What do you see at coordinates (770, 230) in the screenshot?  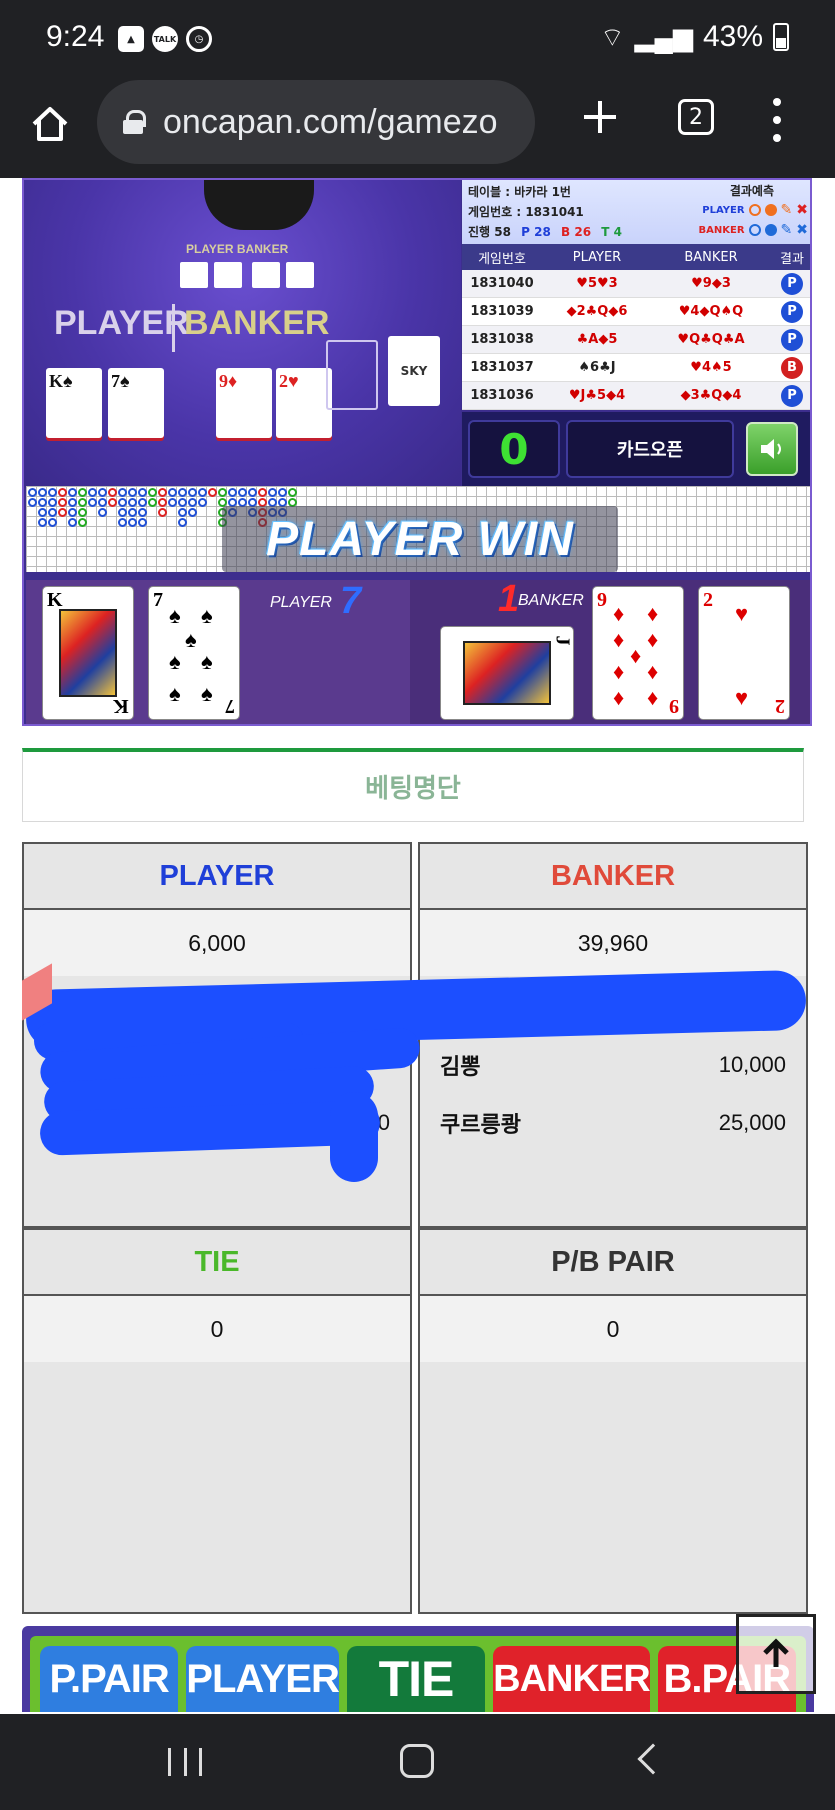 I see `dot-icon` at bounding box center [770, 230].